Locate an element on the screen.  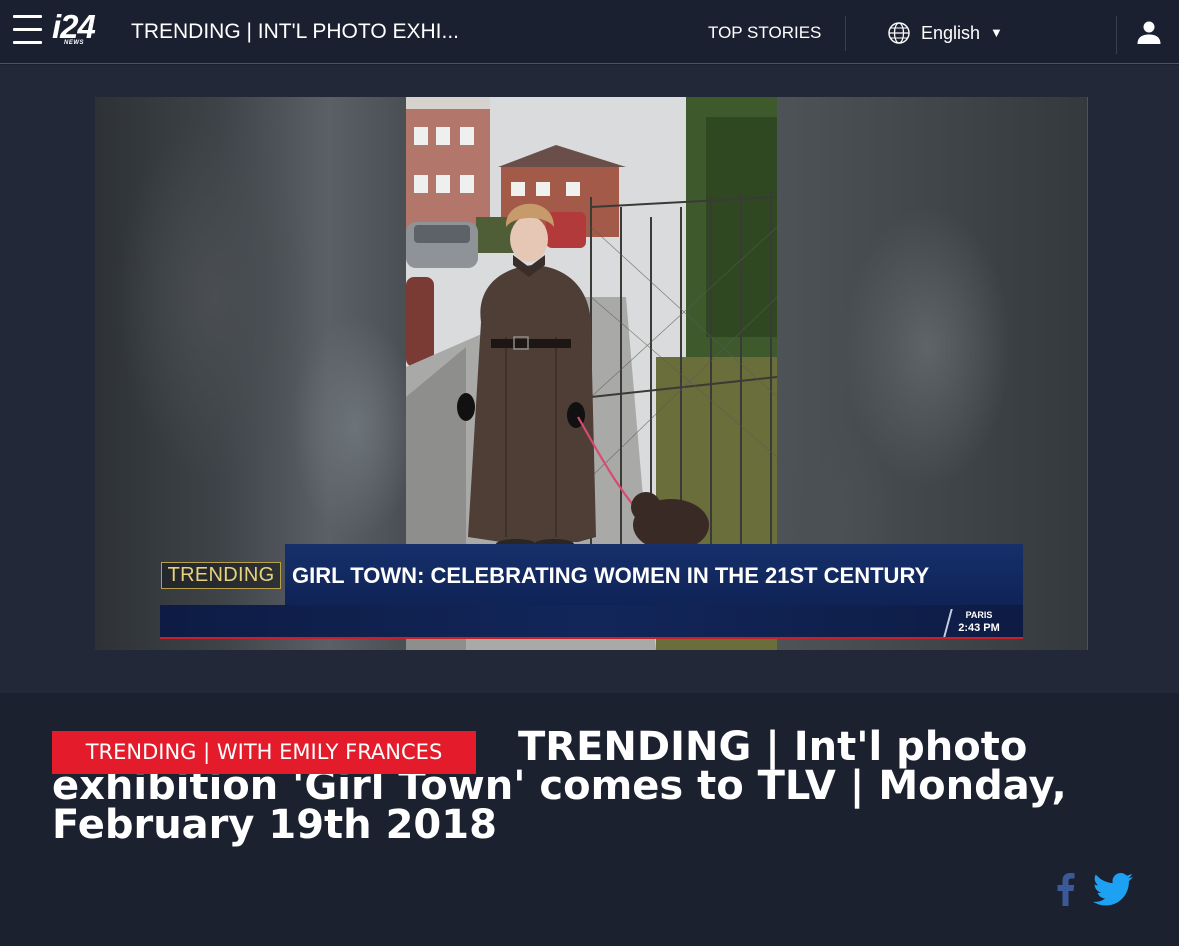
show-tag-badge: TRENDING | WITH EMILY FRANCES is located at coordinates (264, 752).